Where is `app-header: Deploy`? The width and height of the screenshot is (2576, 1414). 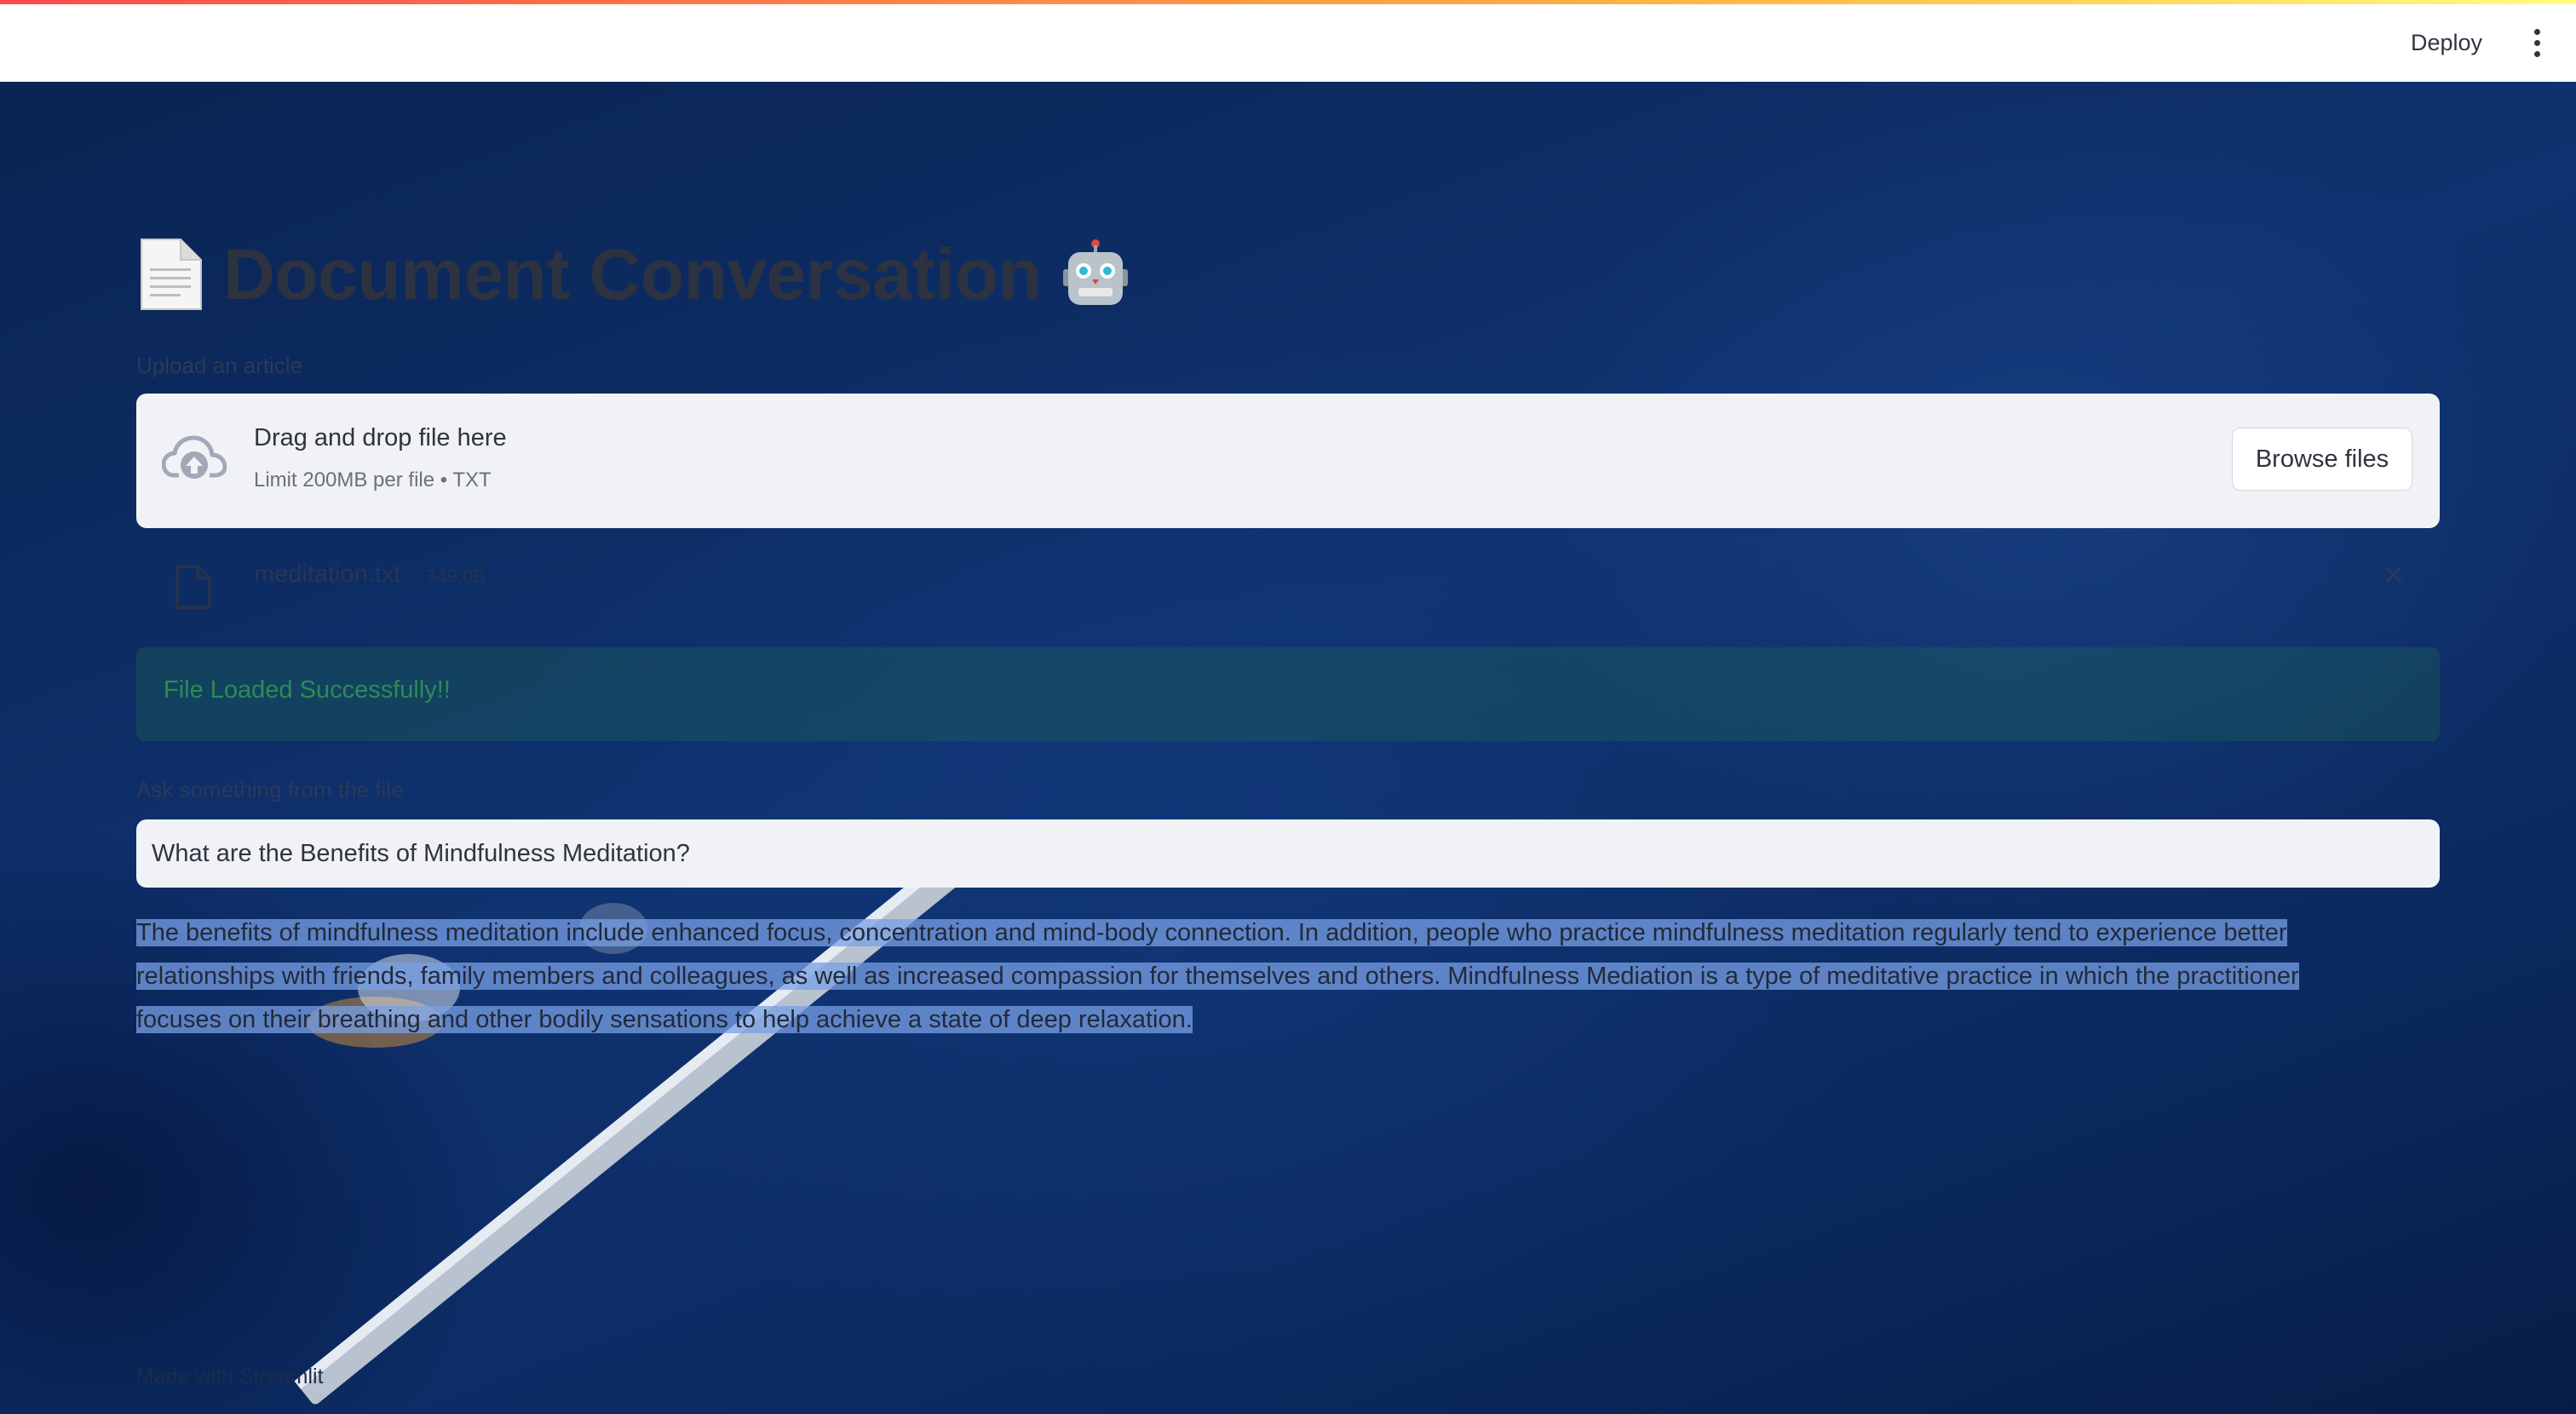 app-header: Deploy is located at coordinates (1288, 41).